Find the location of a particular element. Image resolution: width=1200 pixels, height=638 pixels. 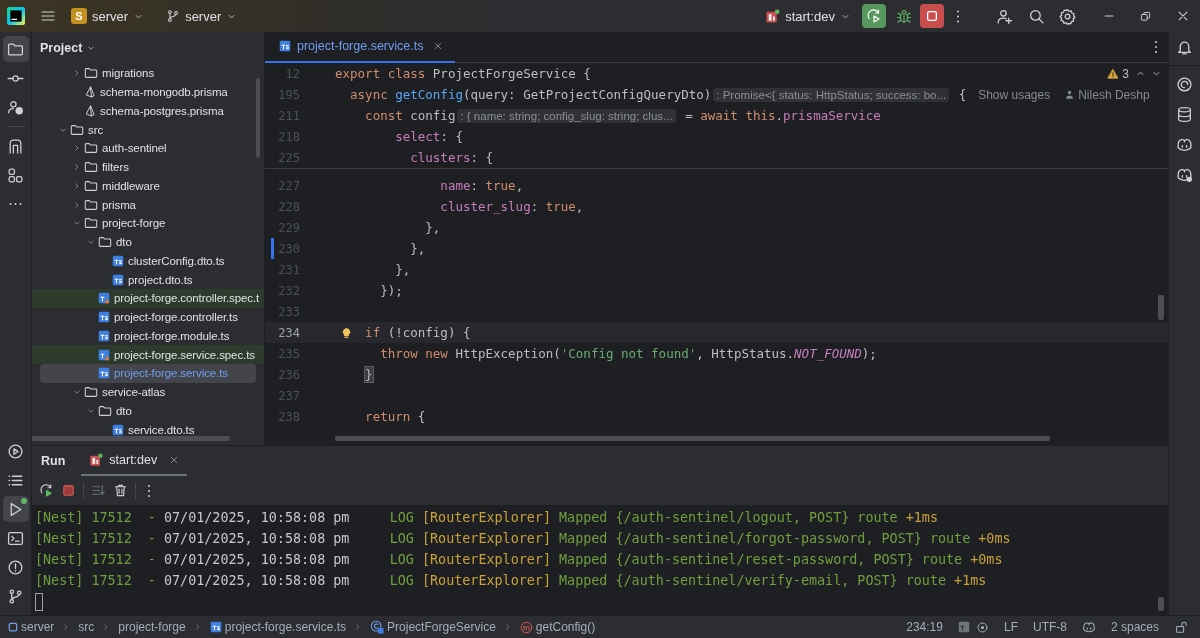

console-line: [Nest] 17512 - 07/01/2025, 10:58:08 pm LOG [RouterExplorer] Mapped {/auth-sentinel/forgot-password, POST} route +0ms is located at coordinates (523, 539).